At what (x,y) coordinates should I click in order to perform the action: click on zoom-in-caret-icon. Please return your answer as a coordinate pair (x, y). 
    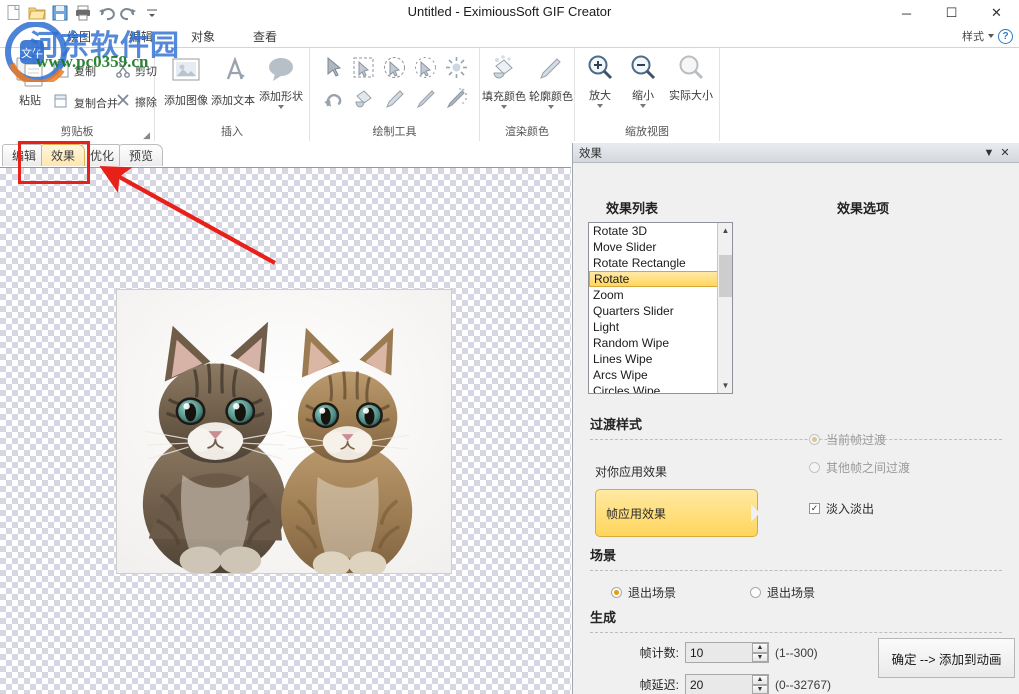
    Looking at the image, I should click on (600, 106).